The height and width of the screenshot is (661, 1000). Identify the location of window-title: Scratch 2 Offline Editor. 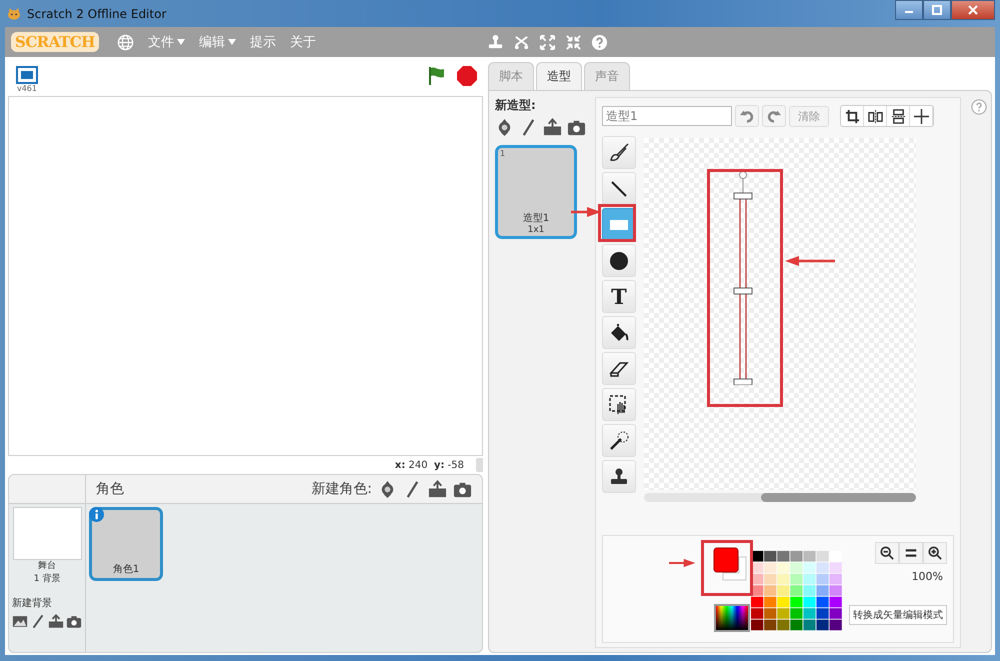
(96, 13).